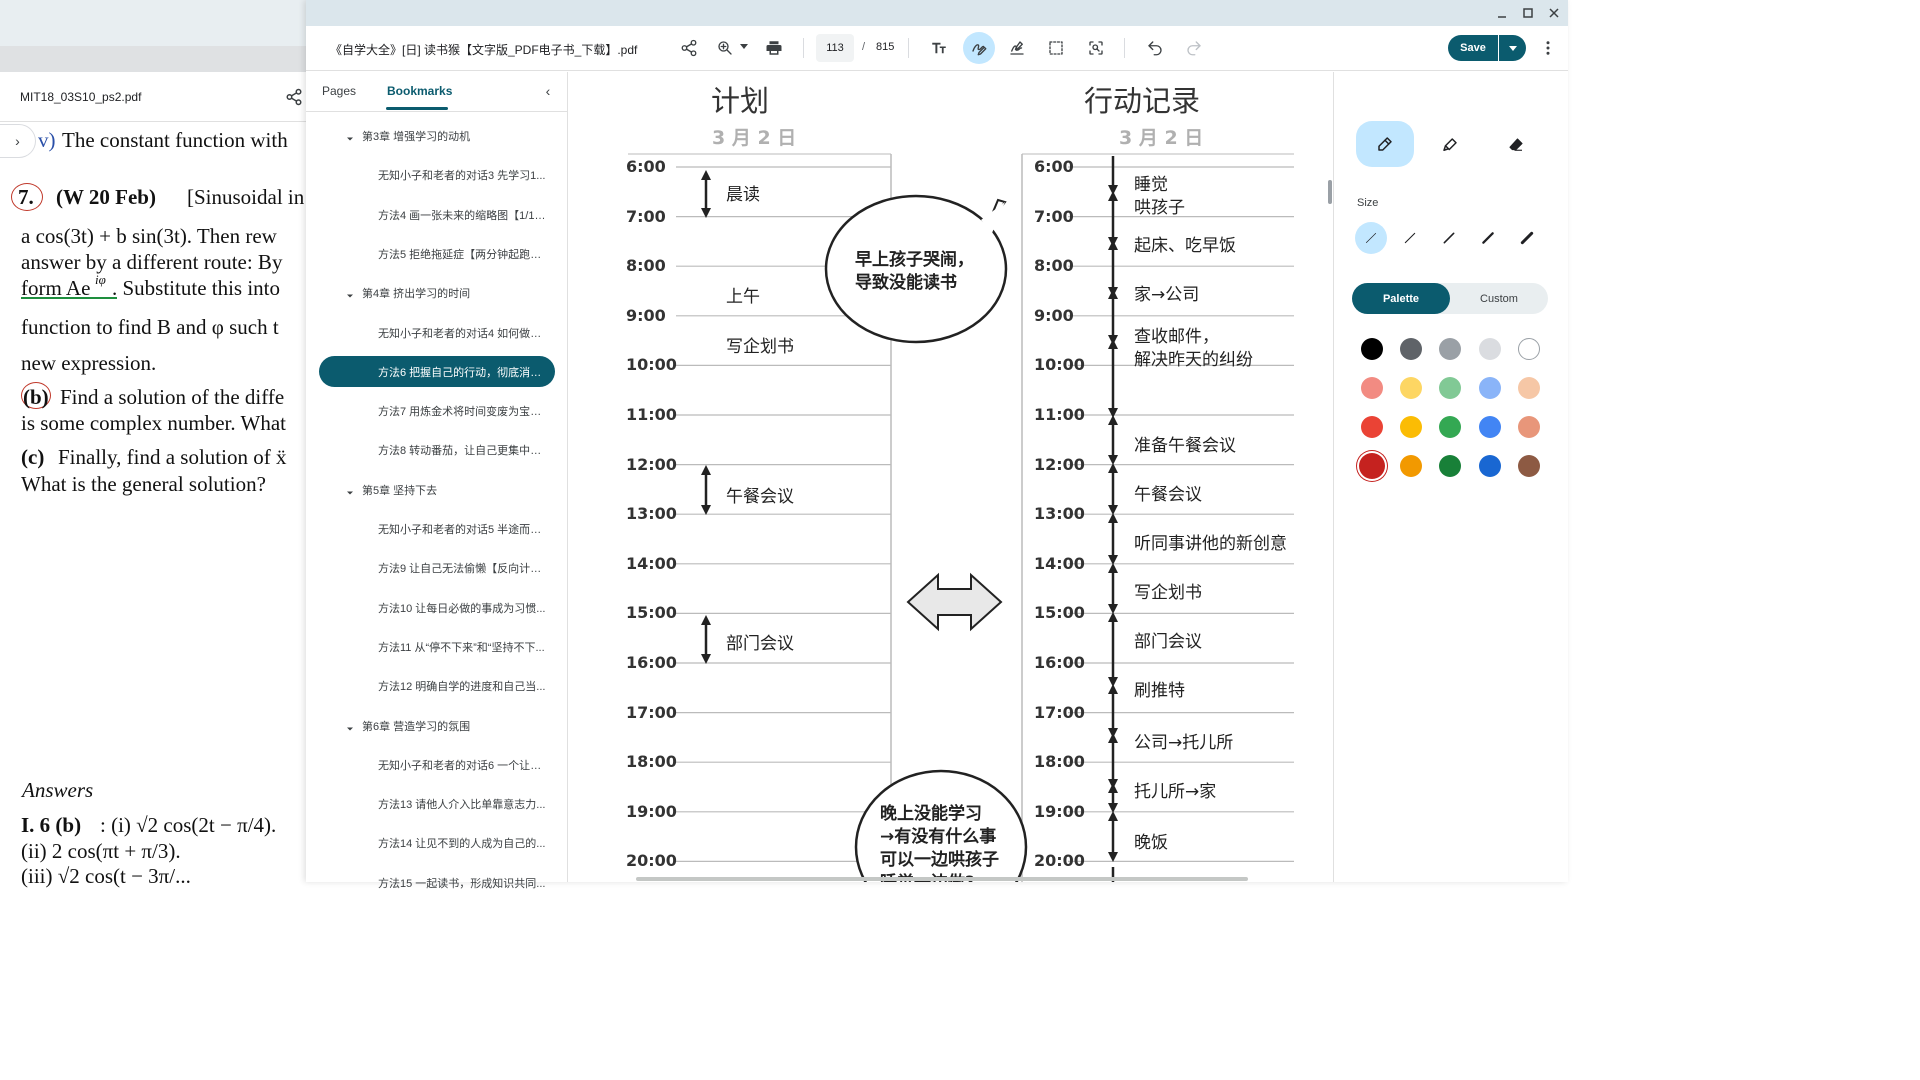 The height and width of the screenshot is (1080, 1920). Describe the element at coordinates (760, 347) in the screenshot. I see `plan-item-write-plan: 写企划书` at that location.